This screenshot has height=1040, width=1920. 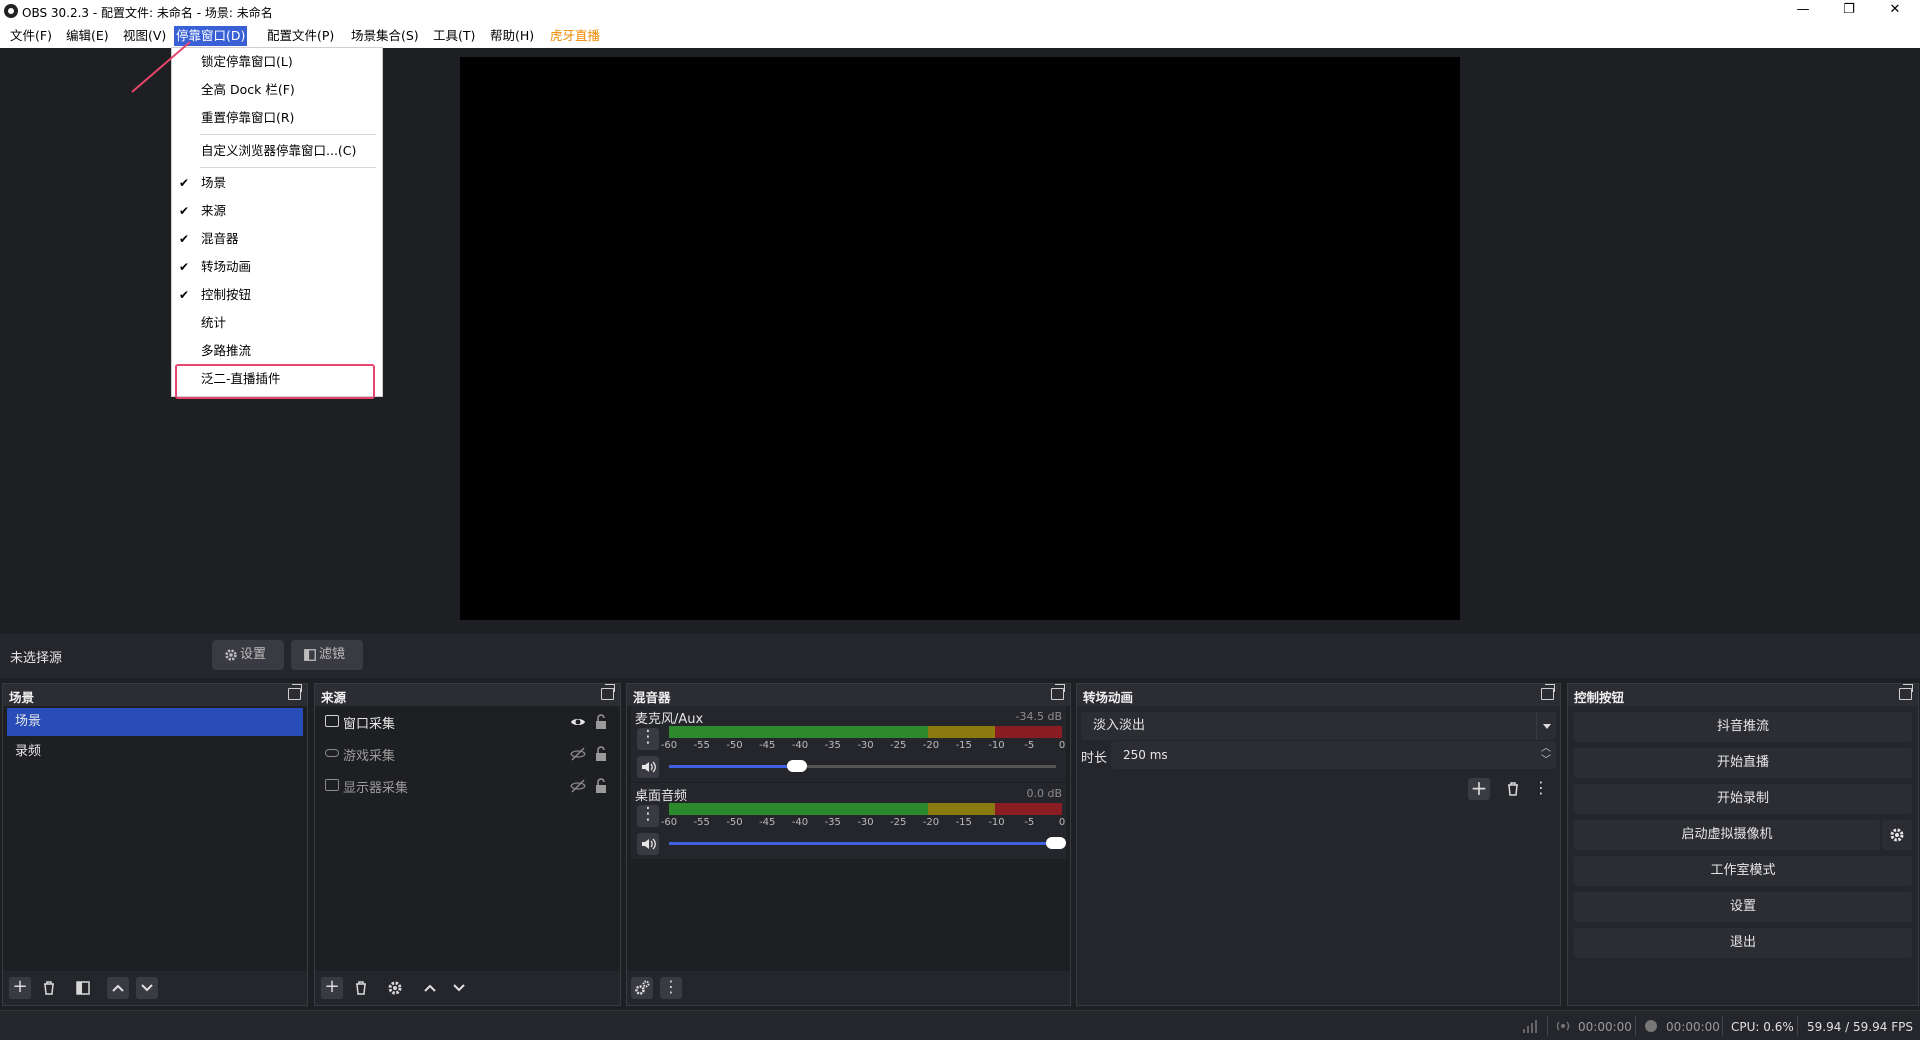 What do you see at coordinates (253, 654) in the screenshot?
I see `source-settings-label: 设置` at bounding box center [253, 654].